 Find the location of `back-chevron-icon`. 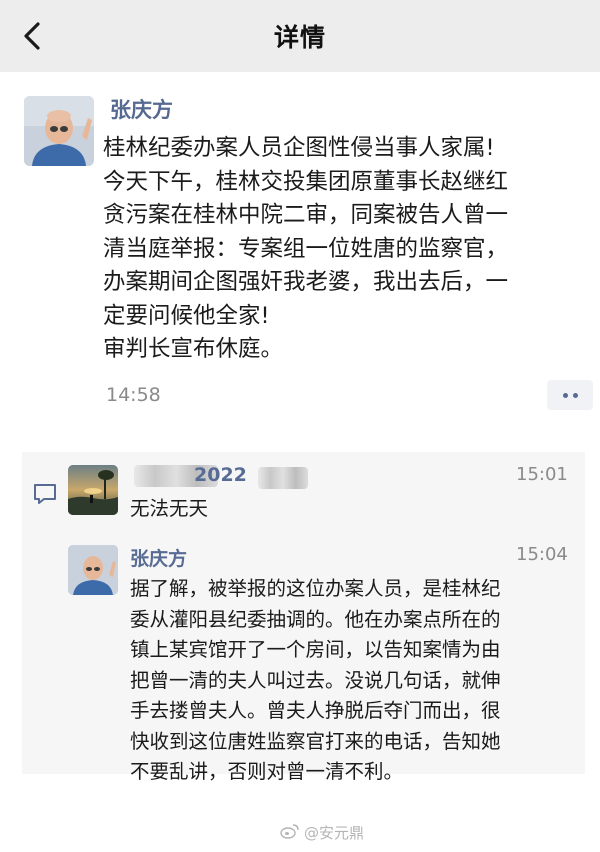

back-chevron-icon is located at coordinates (34, 36).